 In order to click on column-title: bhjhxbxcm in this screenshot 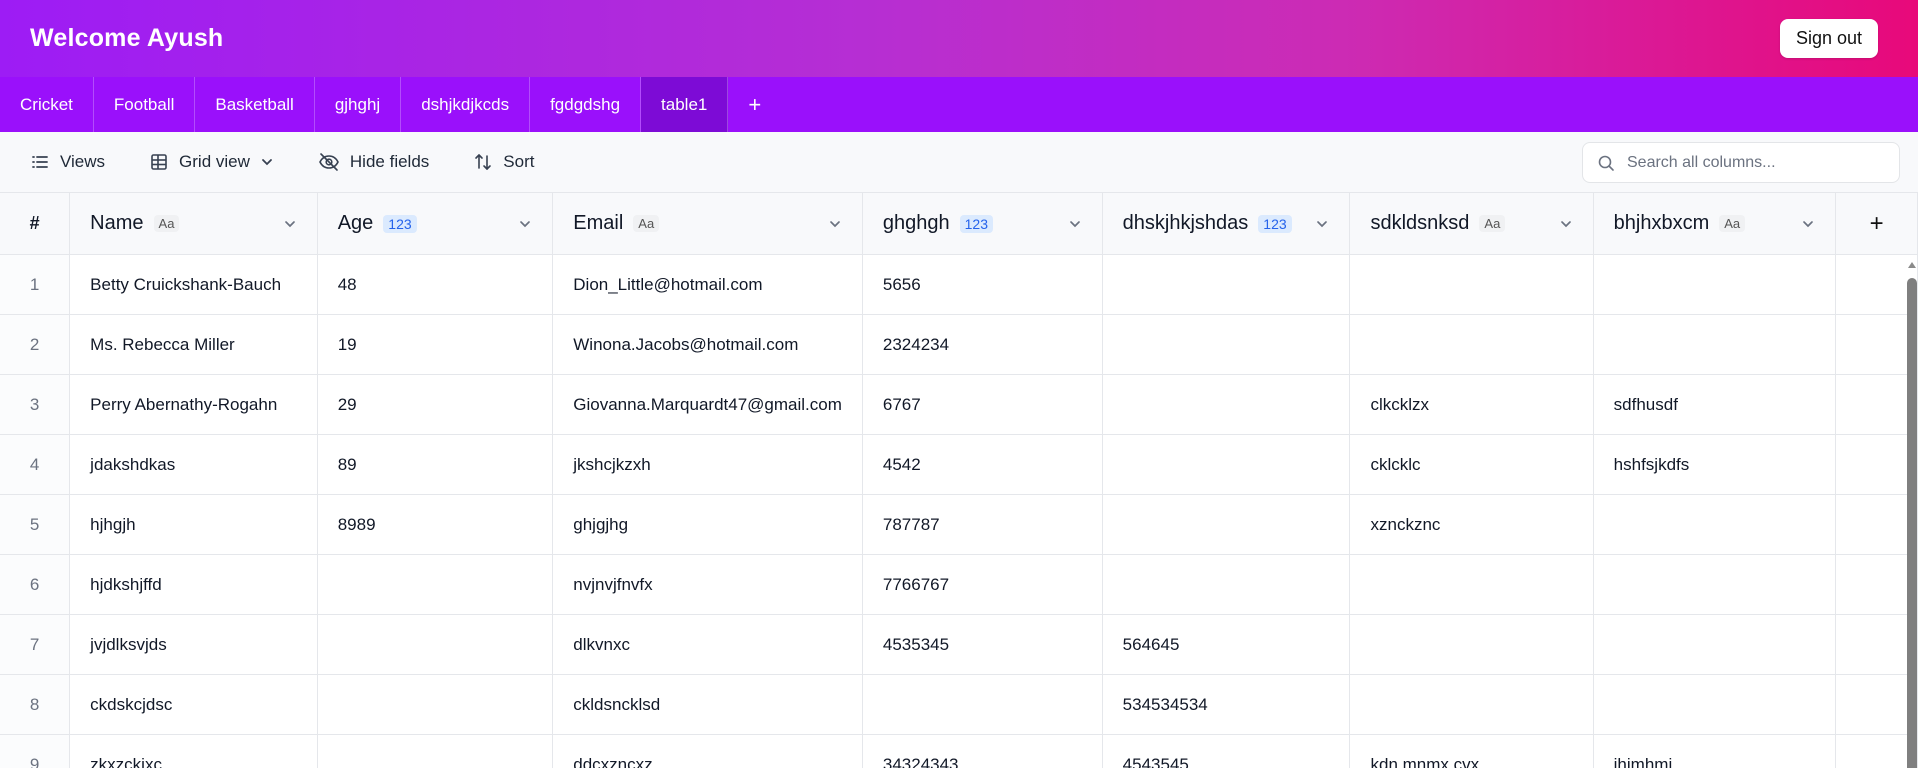, I will do `click(1661, 223)`.